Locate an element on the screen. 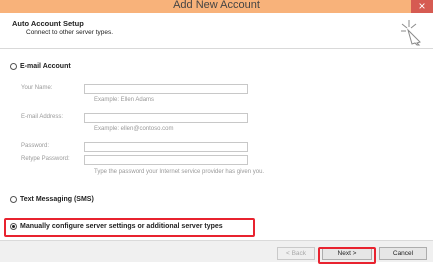 The image size is (433, 264). email-account-radio is located at coordinates (13, 66).